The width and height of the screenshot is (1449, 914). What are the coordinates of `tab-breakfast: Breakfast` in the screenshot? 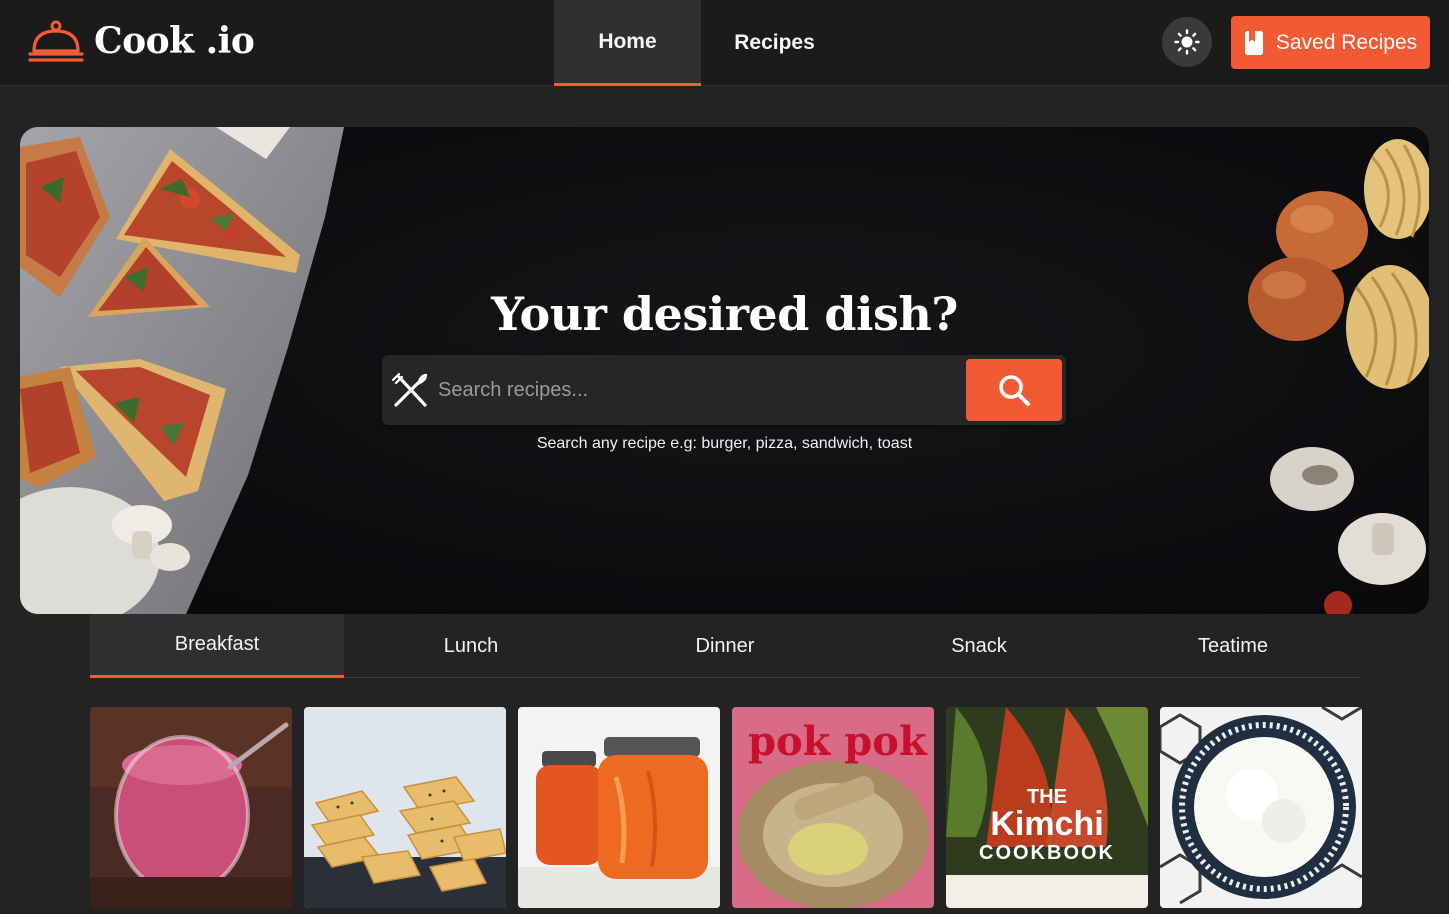 It's located at (217, 646).